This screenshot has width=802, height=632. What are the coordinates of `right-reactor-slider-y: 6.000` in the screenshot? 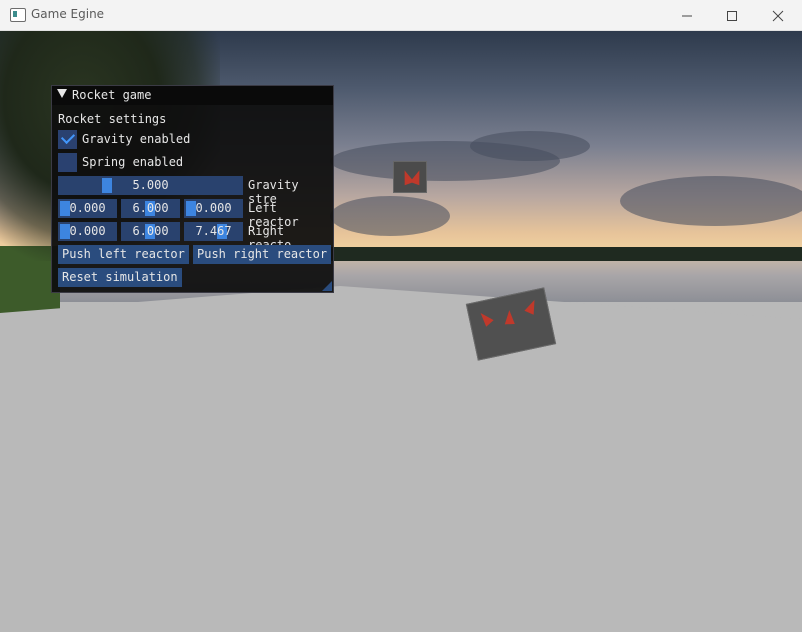 It's located at (150, 231).